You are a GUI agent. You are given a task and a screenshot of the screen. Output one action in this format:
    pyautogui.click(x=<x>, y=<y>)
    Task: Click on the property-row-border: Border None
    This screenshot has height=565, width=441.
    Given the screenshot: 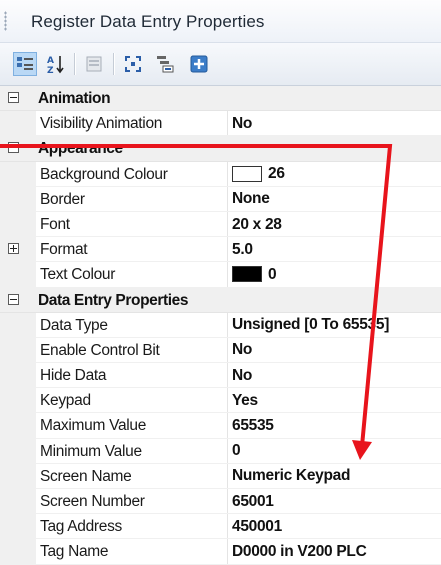 What is the action you would take?
    pyautogui.click(x=220, y=199)
    